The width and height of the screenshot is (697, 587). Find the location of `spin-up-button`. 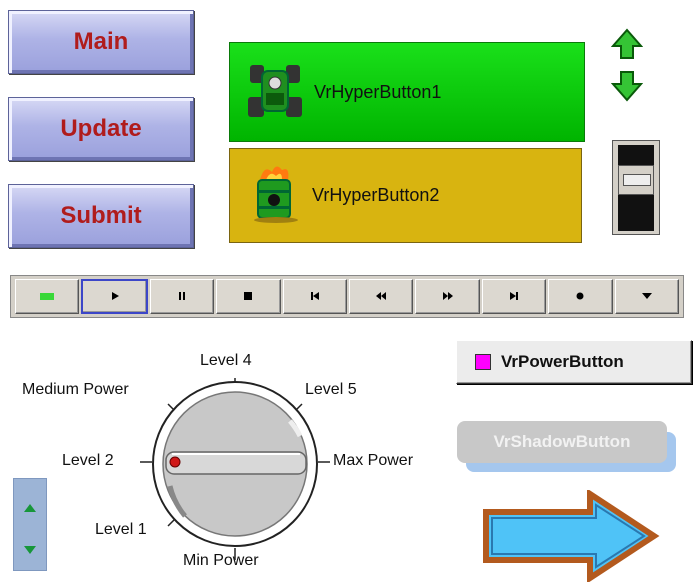

spin-up-button is located at coordinates (30, 508).